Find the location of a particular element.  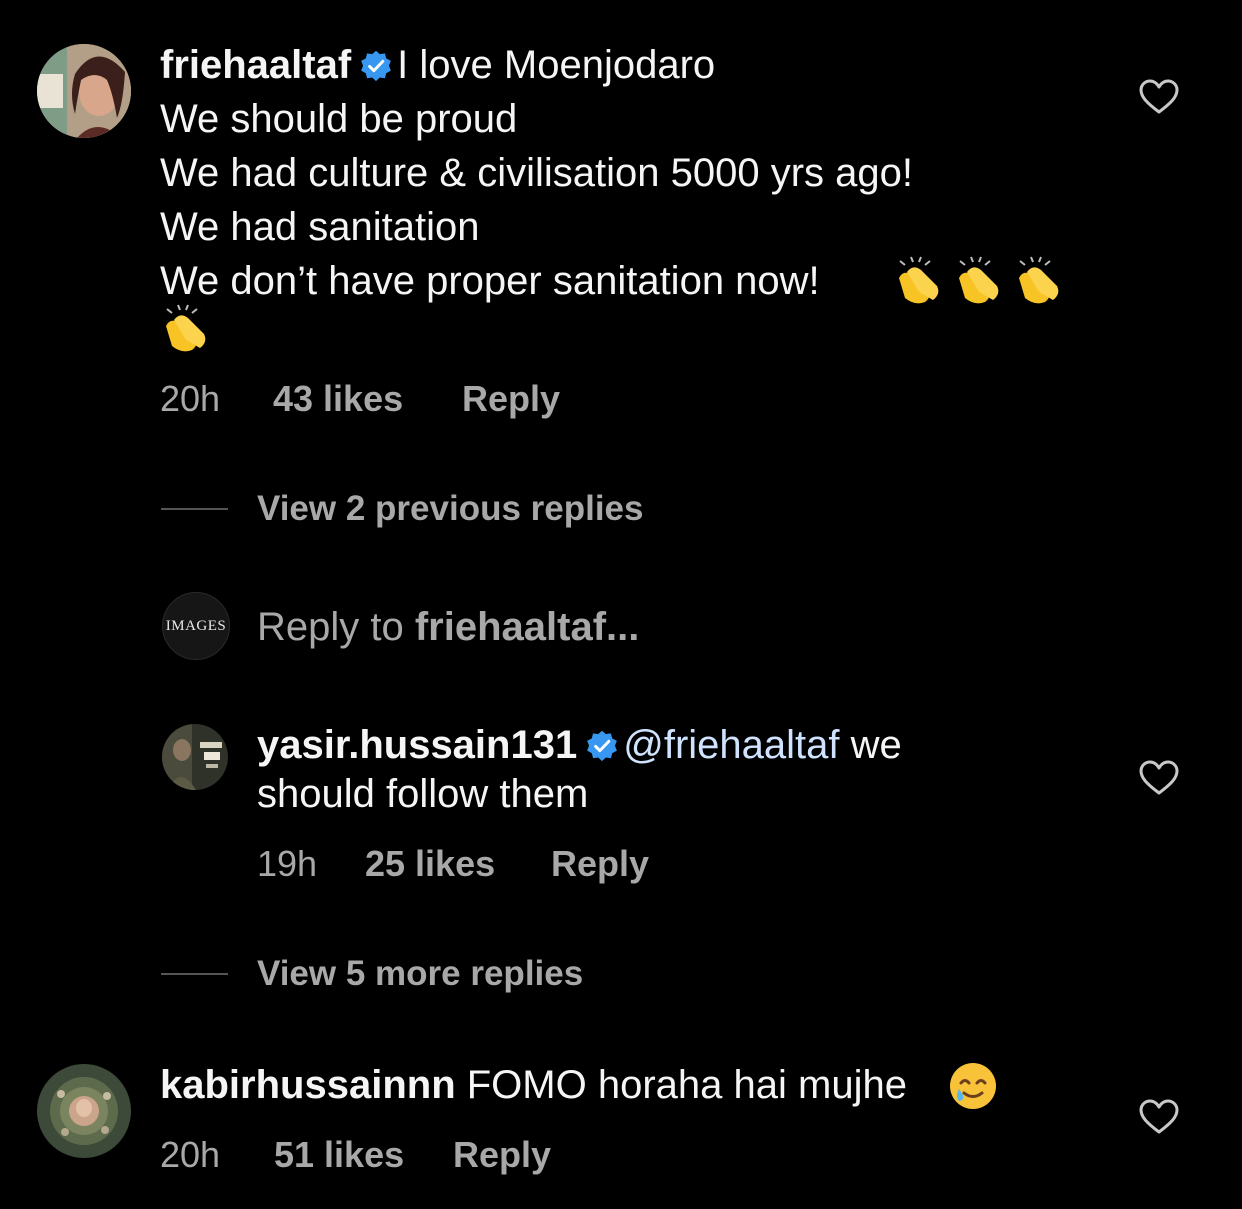

comment-line-4: We had sanitation is located at coordinates (320, 227).